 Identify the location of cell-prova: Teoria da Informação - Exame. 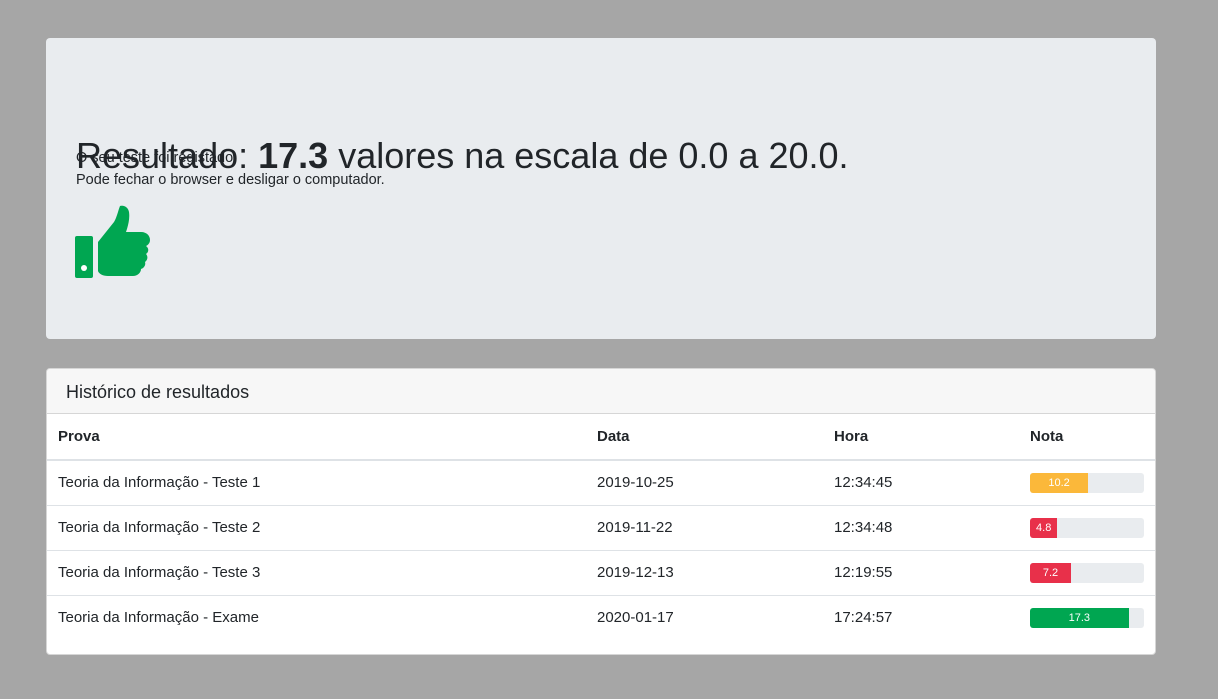
(316, 617).